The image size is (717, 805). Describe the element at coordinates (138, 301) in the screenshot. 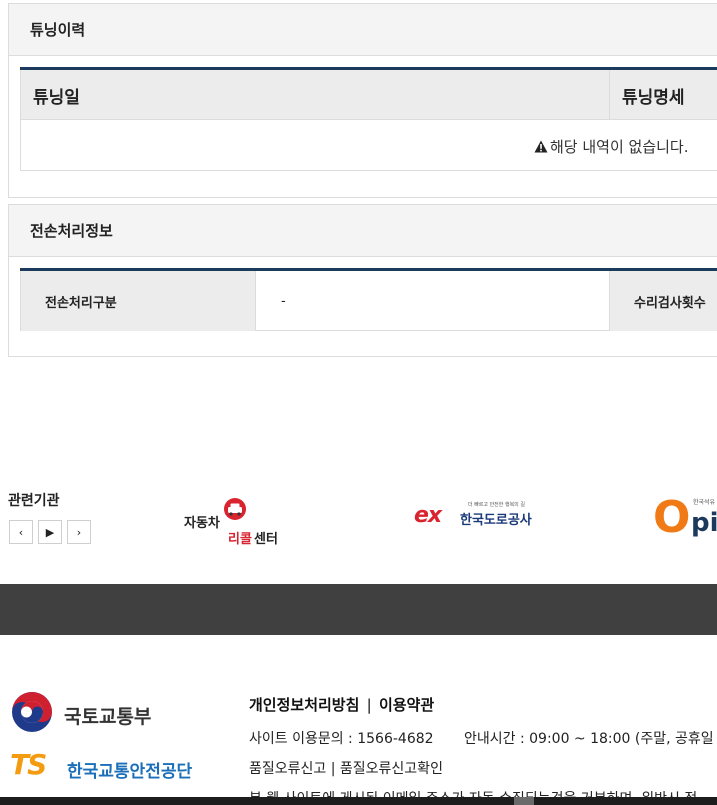

I see `total-loss-type-label: 전손처리구분` at that location.